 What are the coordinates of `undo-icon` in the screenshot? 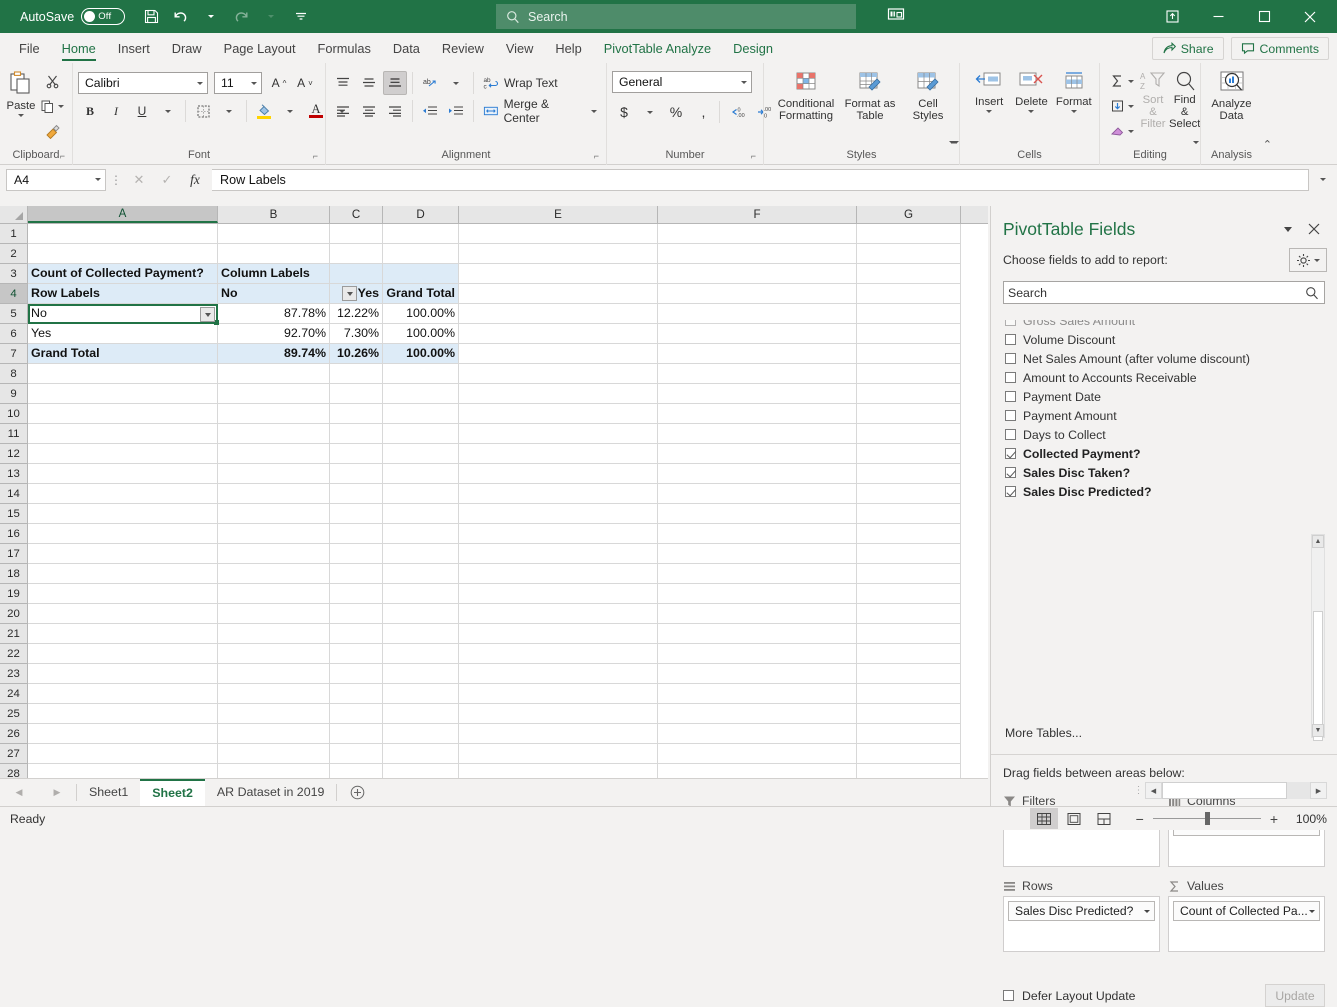 It's located at (181, 17).